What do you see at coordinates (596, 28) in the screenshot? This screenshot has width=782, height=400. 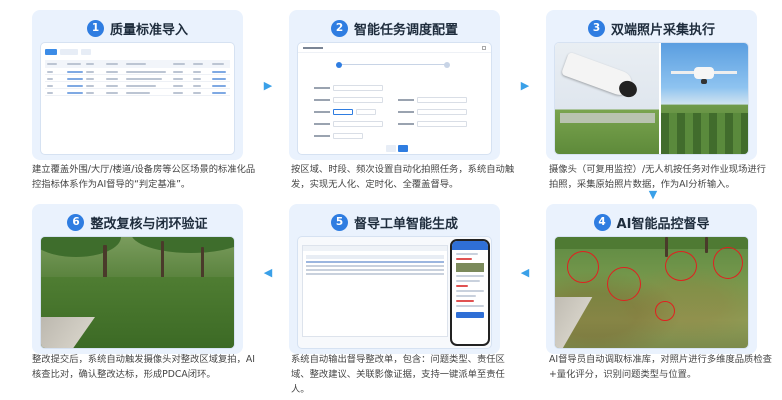 I see `step-number-badge: 3` at bounding box center [596, 28].